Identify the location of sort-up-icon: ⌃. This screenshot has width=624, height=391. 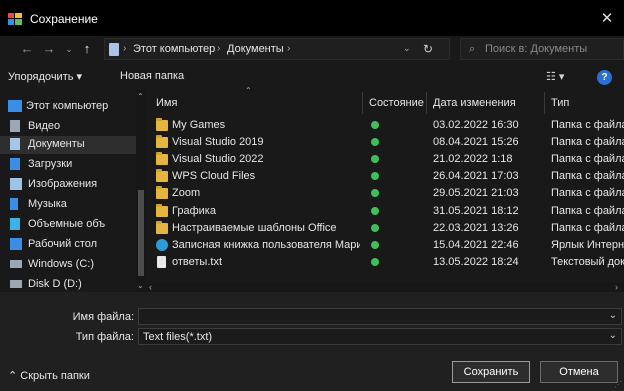
(248, 90).